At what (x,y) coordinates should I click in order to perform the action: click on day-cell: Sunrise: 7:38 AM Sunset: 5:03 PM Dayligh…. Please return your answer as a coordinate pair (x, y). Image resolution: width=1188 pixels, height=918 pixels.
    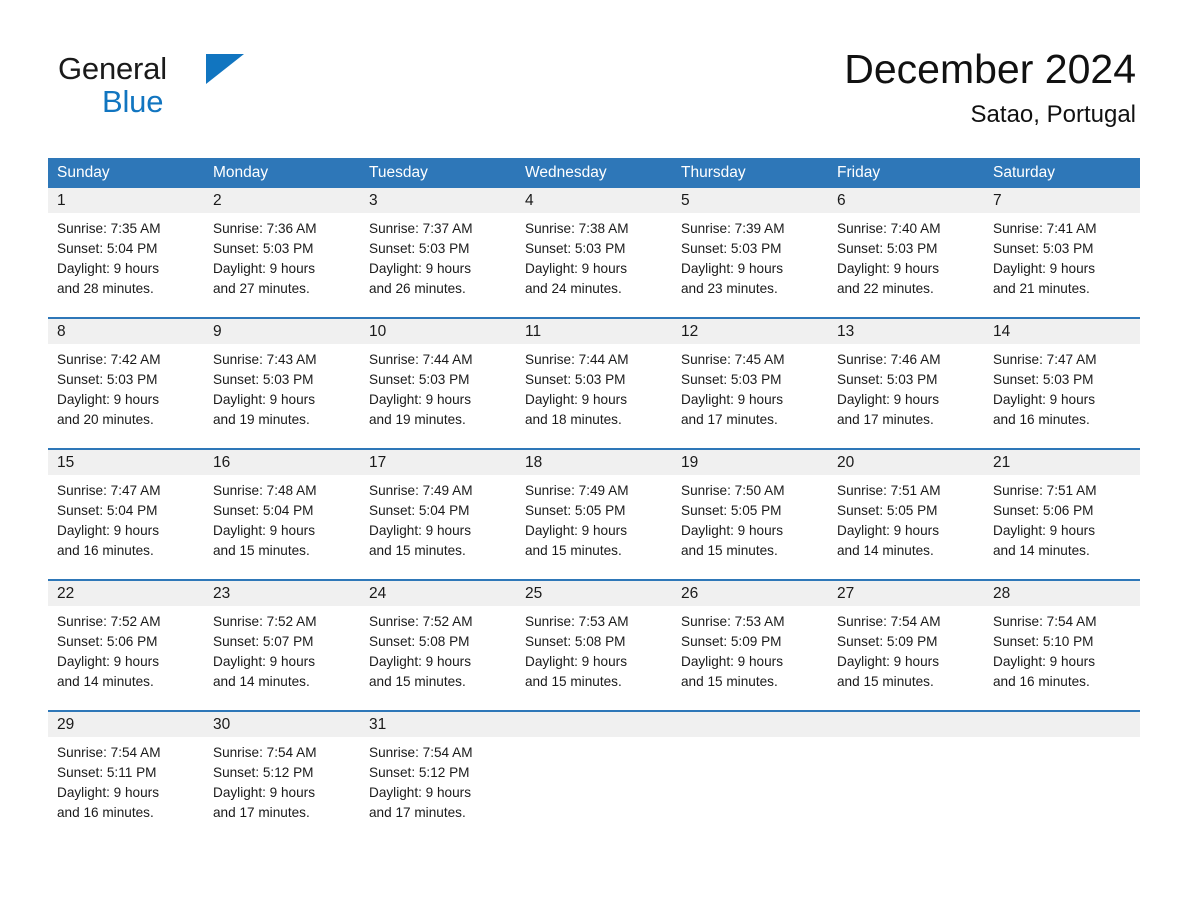
    Looking at the image, I should click on (594, 265).